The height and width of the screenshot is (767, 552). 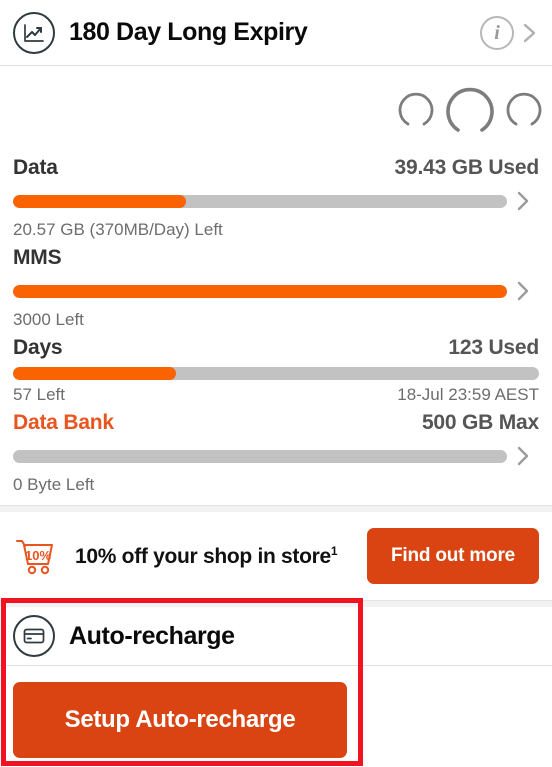 What do you see at coordinates (276, 395) in the screenshot?
I see `usage-row-footer: 57 Left 18-Jul 23:59 AEST` at bounding box center [276, 395].